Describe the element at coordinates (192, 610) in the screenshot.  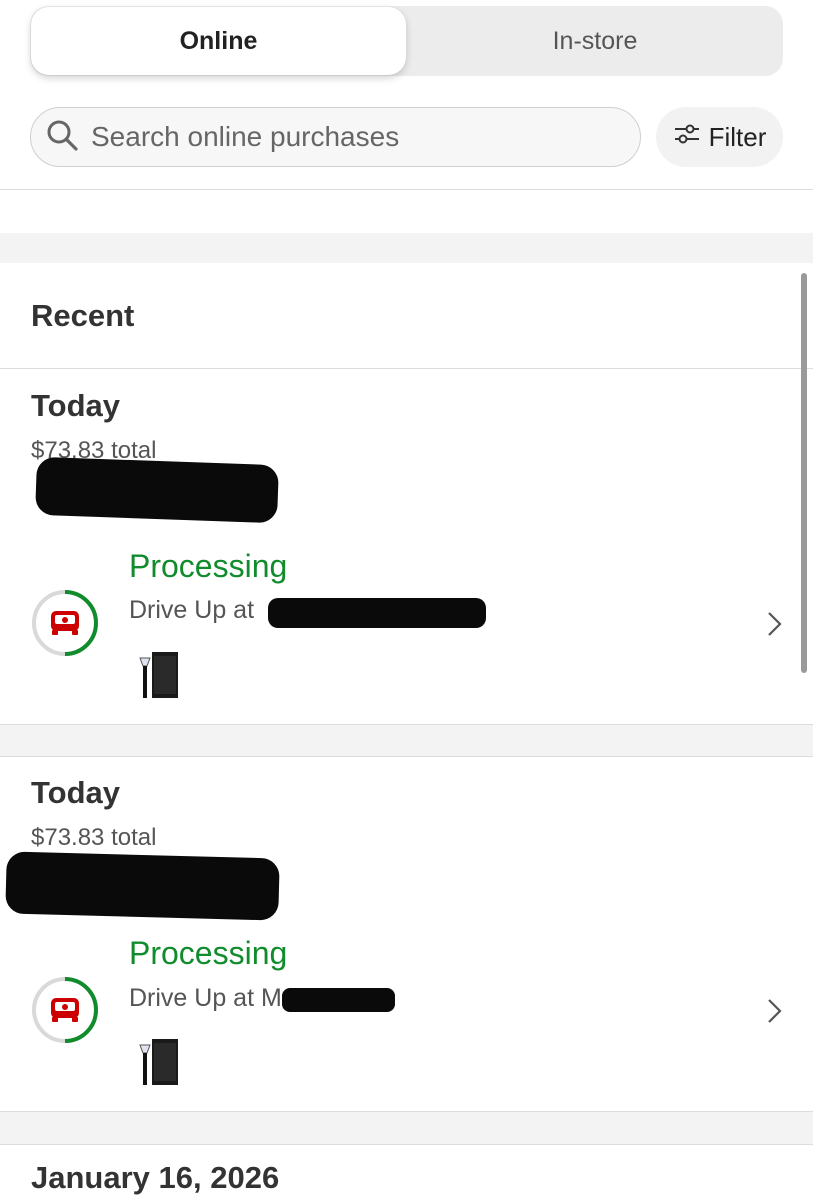
I see `pickup-location: Drive Up at` at that location.